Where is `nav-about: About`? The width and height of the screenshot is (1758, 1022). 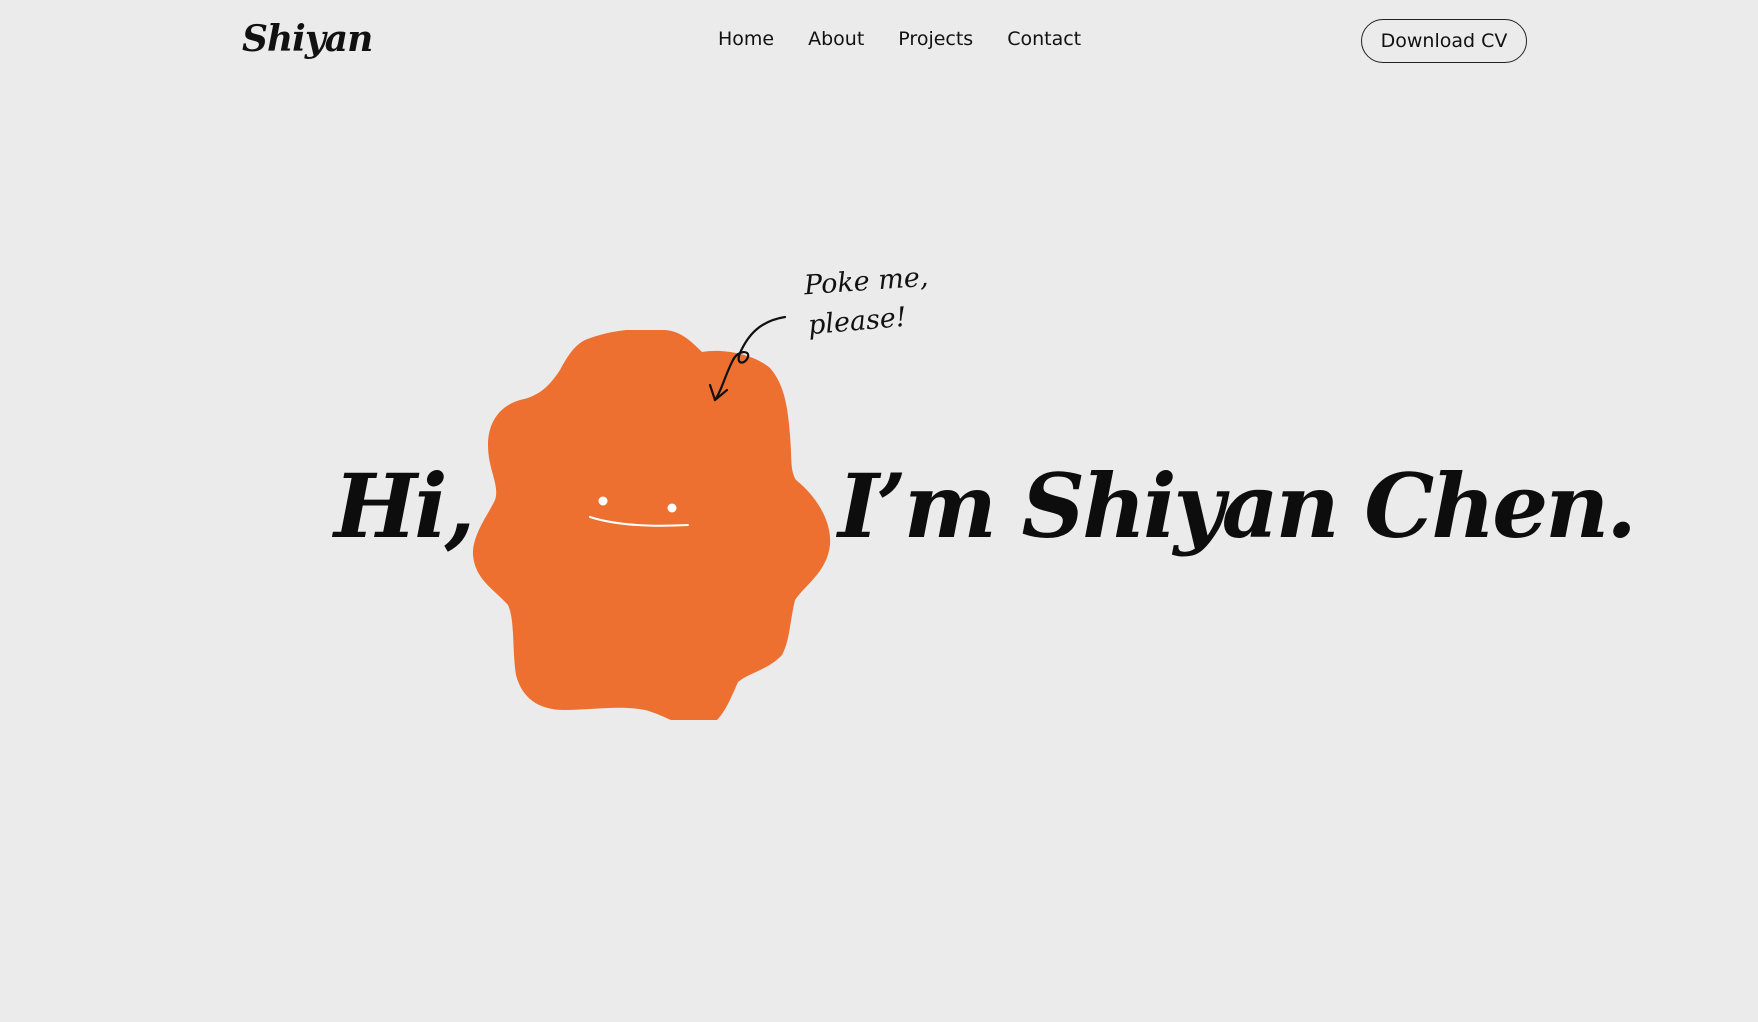
nav-about: About is located at coordinates (836, 39).